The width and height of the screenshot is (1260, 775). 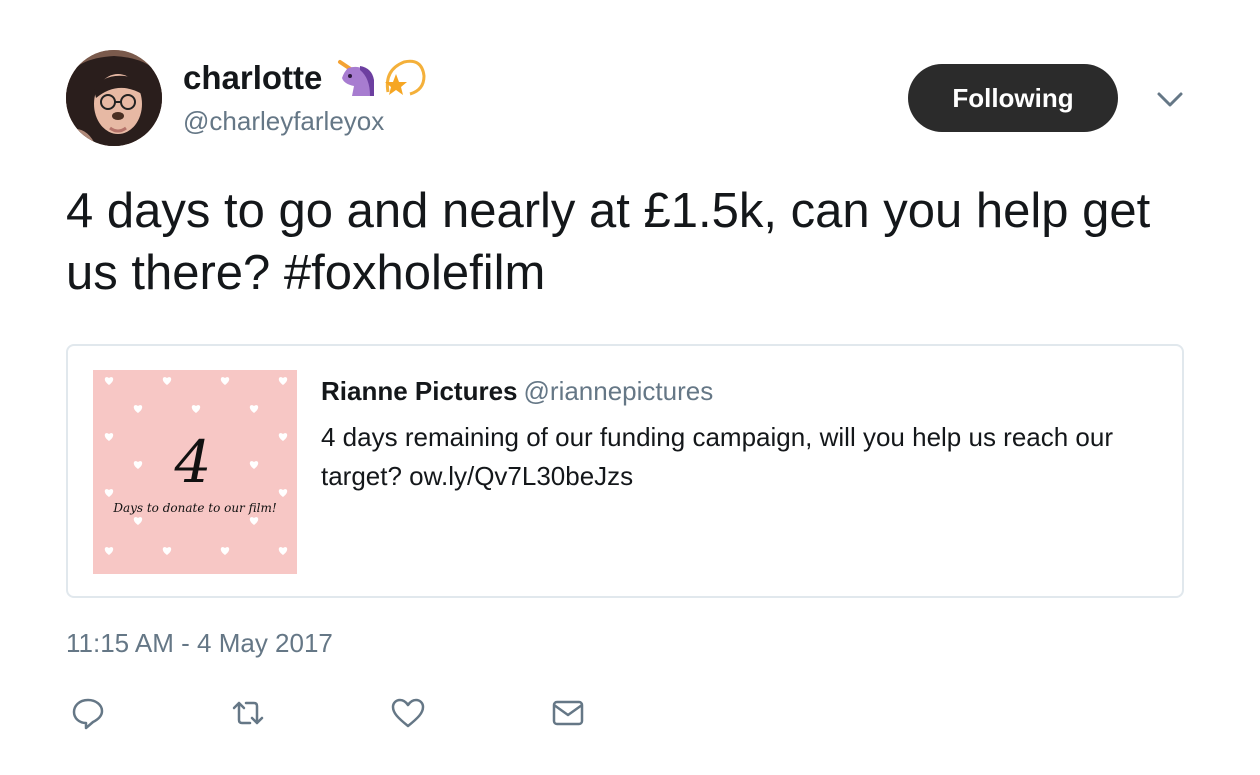 What do you see at coordinates (402, 78) in the screenshot?
I see `dizzy-star-icon` at bounding box center [402, 78].